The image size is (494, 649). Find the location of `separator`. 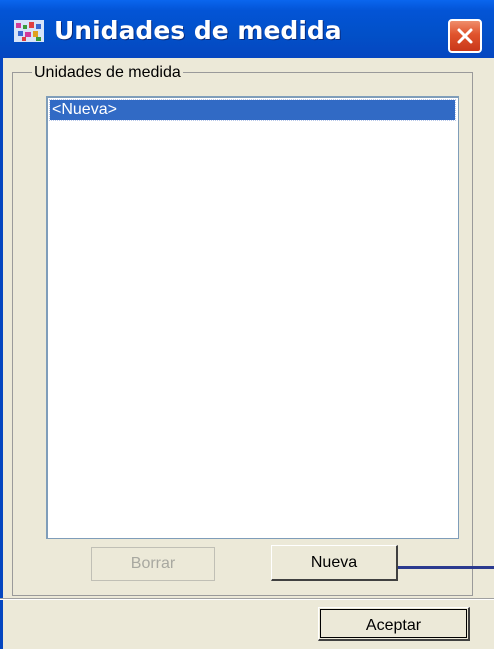

separator is located at coordinates (247, 599).